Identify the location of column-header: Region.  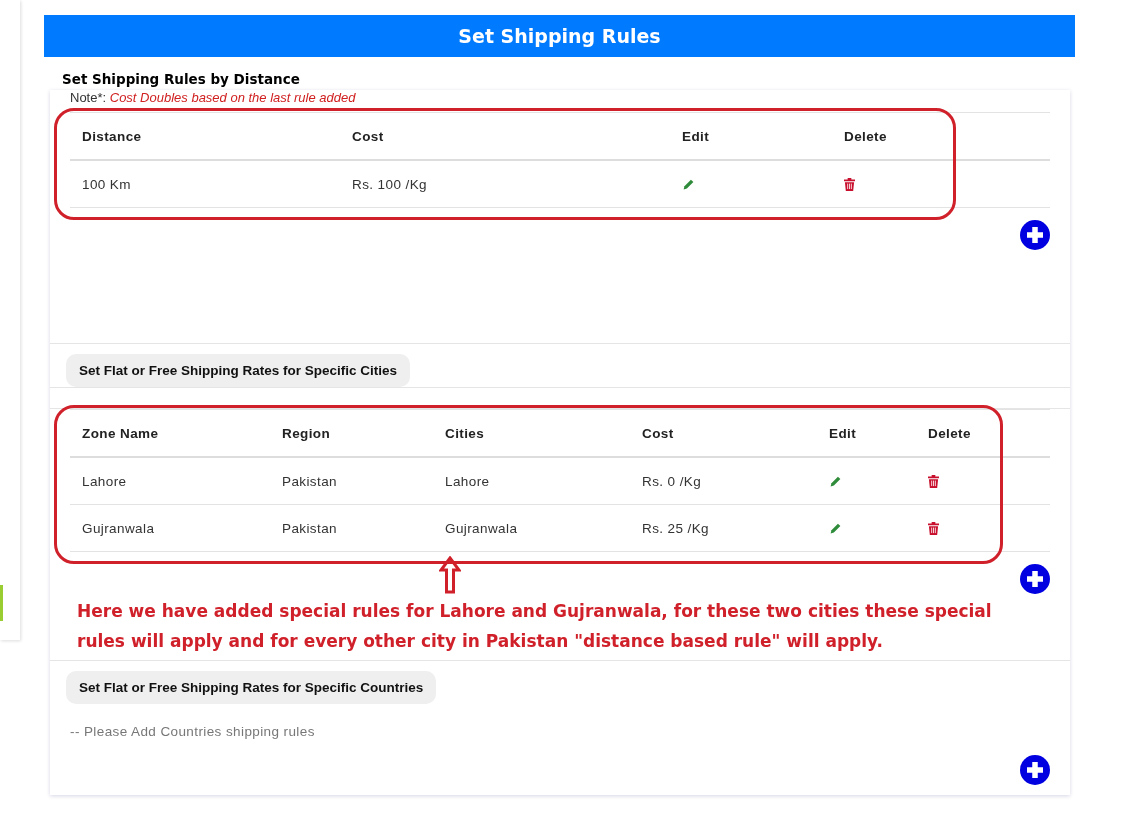
(306, 433).